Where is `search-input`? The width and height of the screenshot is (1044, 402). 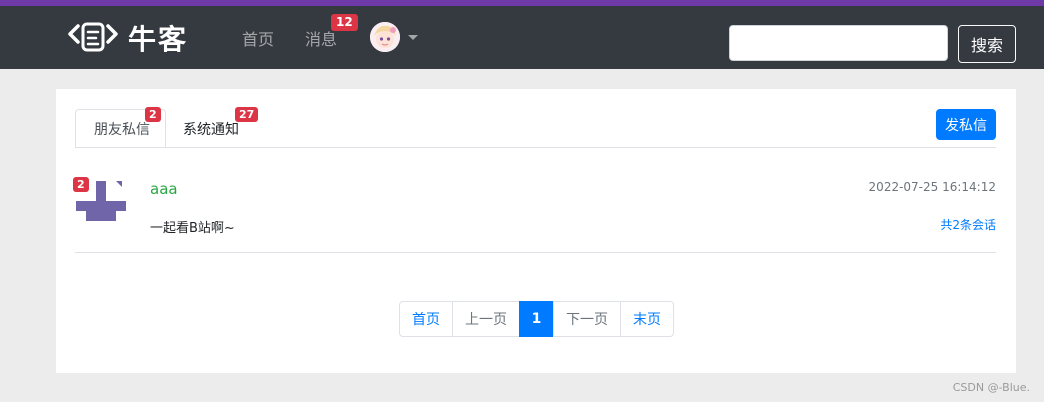 search-input is located at coordinates (838, 43).